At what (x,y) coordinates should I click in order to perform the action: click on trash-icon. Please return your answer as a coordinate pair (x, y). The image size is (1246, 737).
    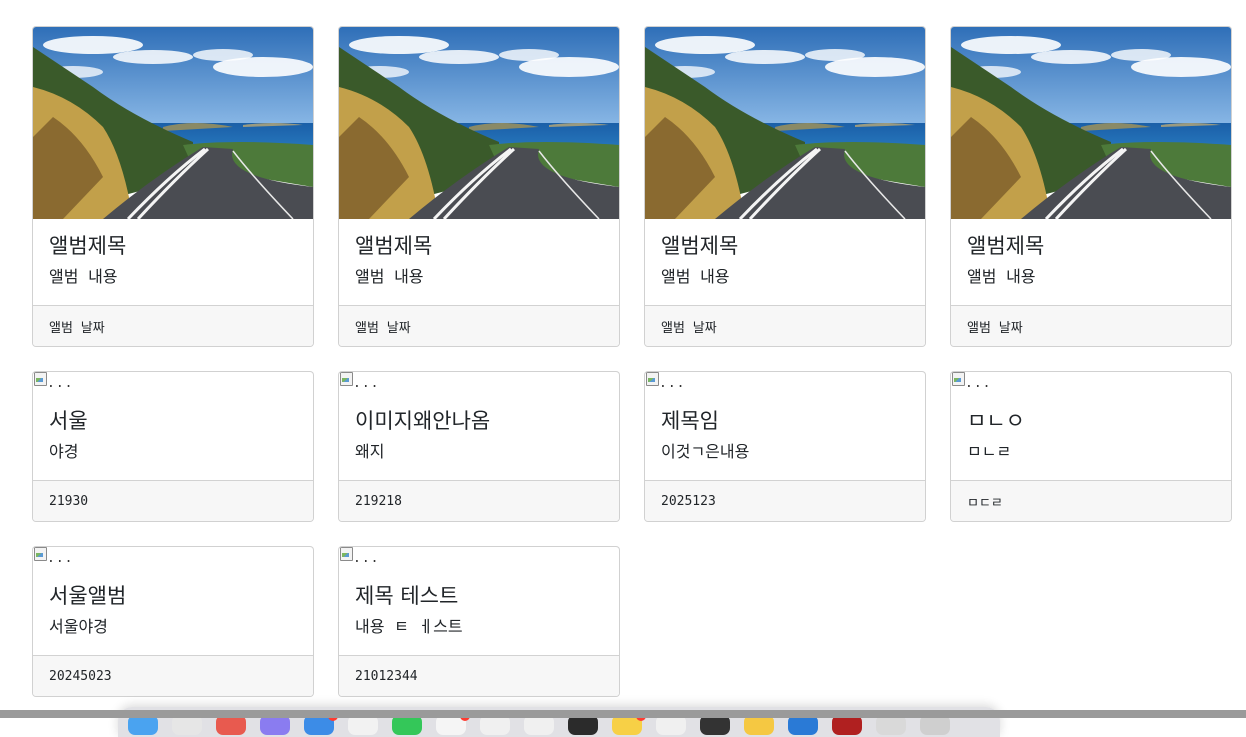
    Looking at the image, I should click on (935, 725).